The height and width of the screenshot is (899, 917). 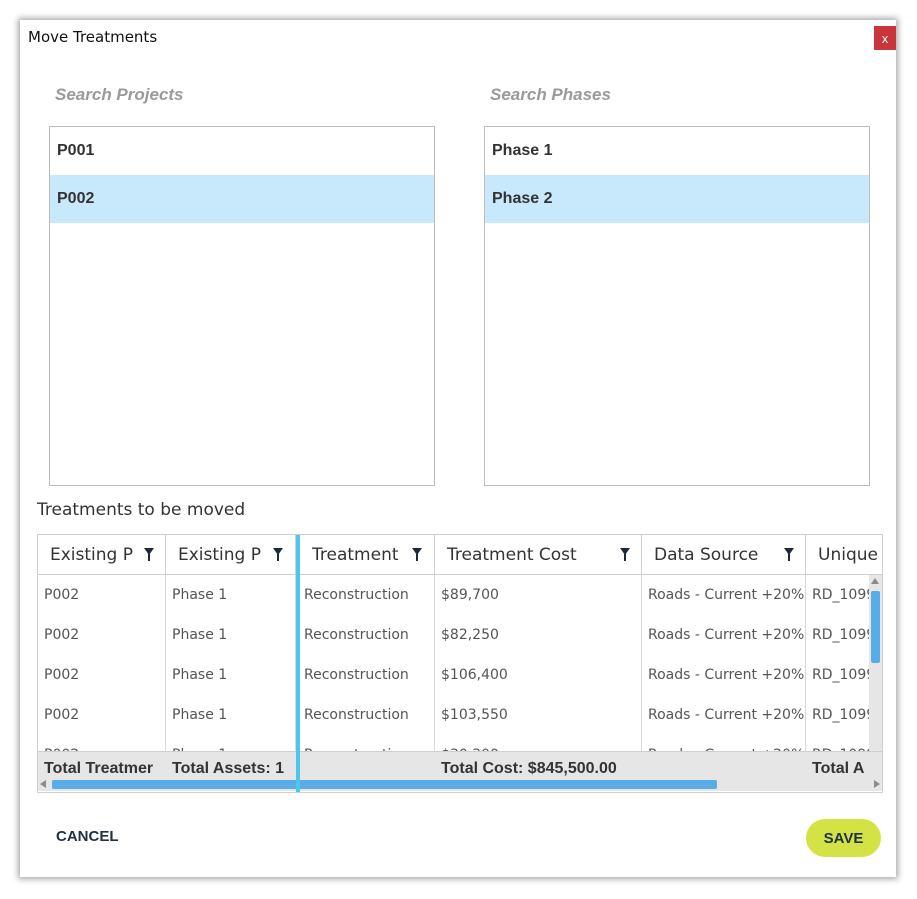 I want to click on scroll-left-icon, so click(x=43, y=784).